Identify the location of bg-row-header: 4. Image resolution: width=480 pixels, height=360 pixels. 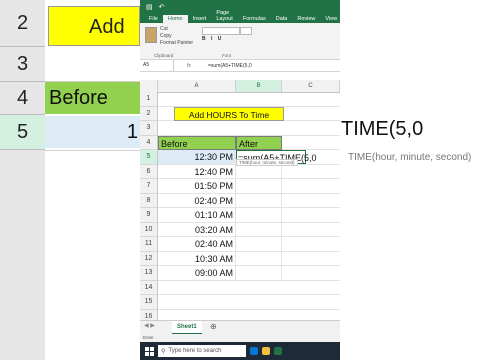
(22, 98).